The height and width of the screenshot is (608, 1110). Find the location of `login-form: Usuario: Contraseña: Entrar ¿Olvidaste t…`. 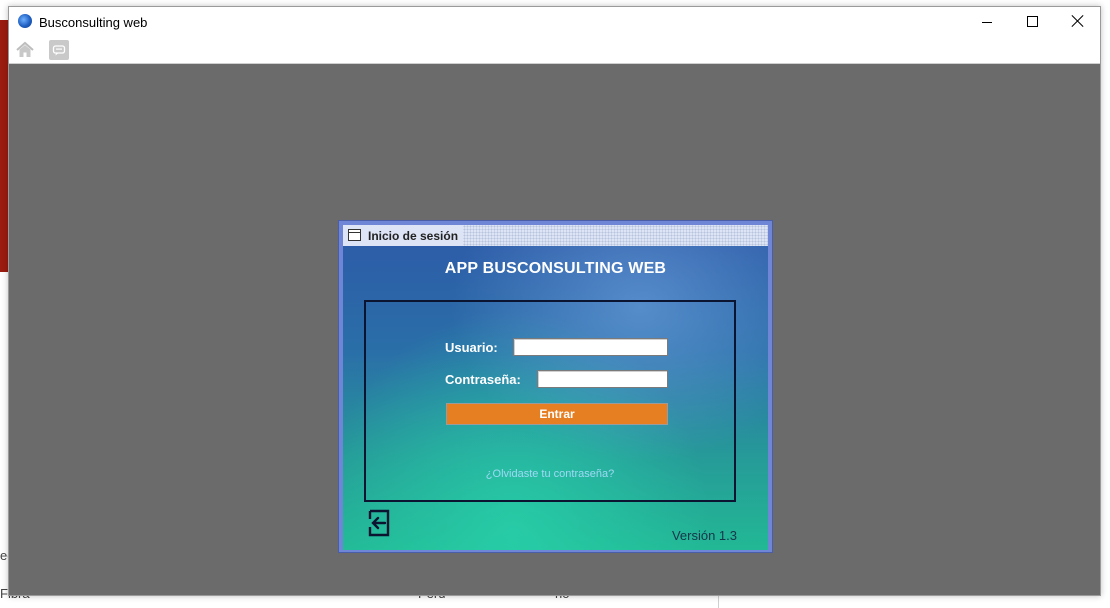

login-form: Usuario: Contraseña: Entrar ¿Olvidaste t… is located at coordinates (550, 401).